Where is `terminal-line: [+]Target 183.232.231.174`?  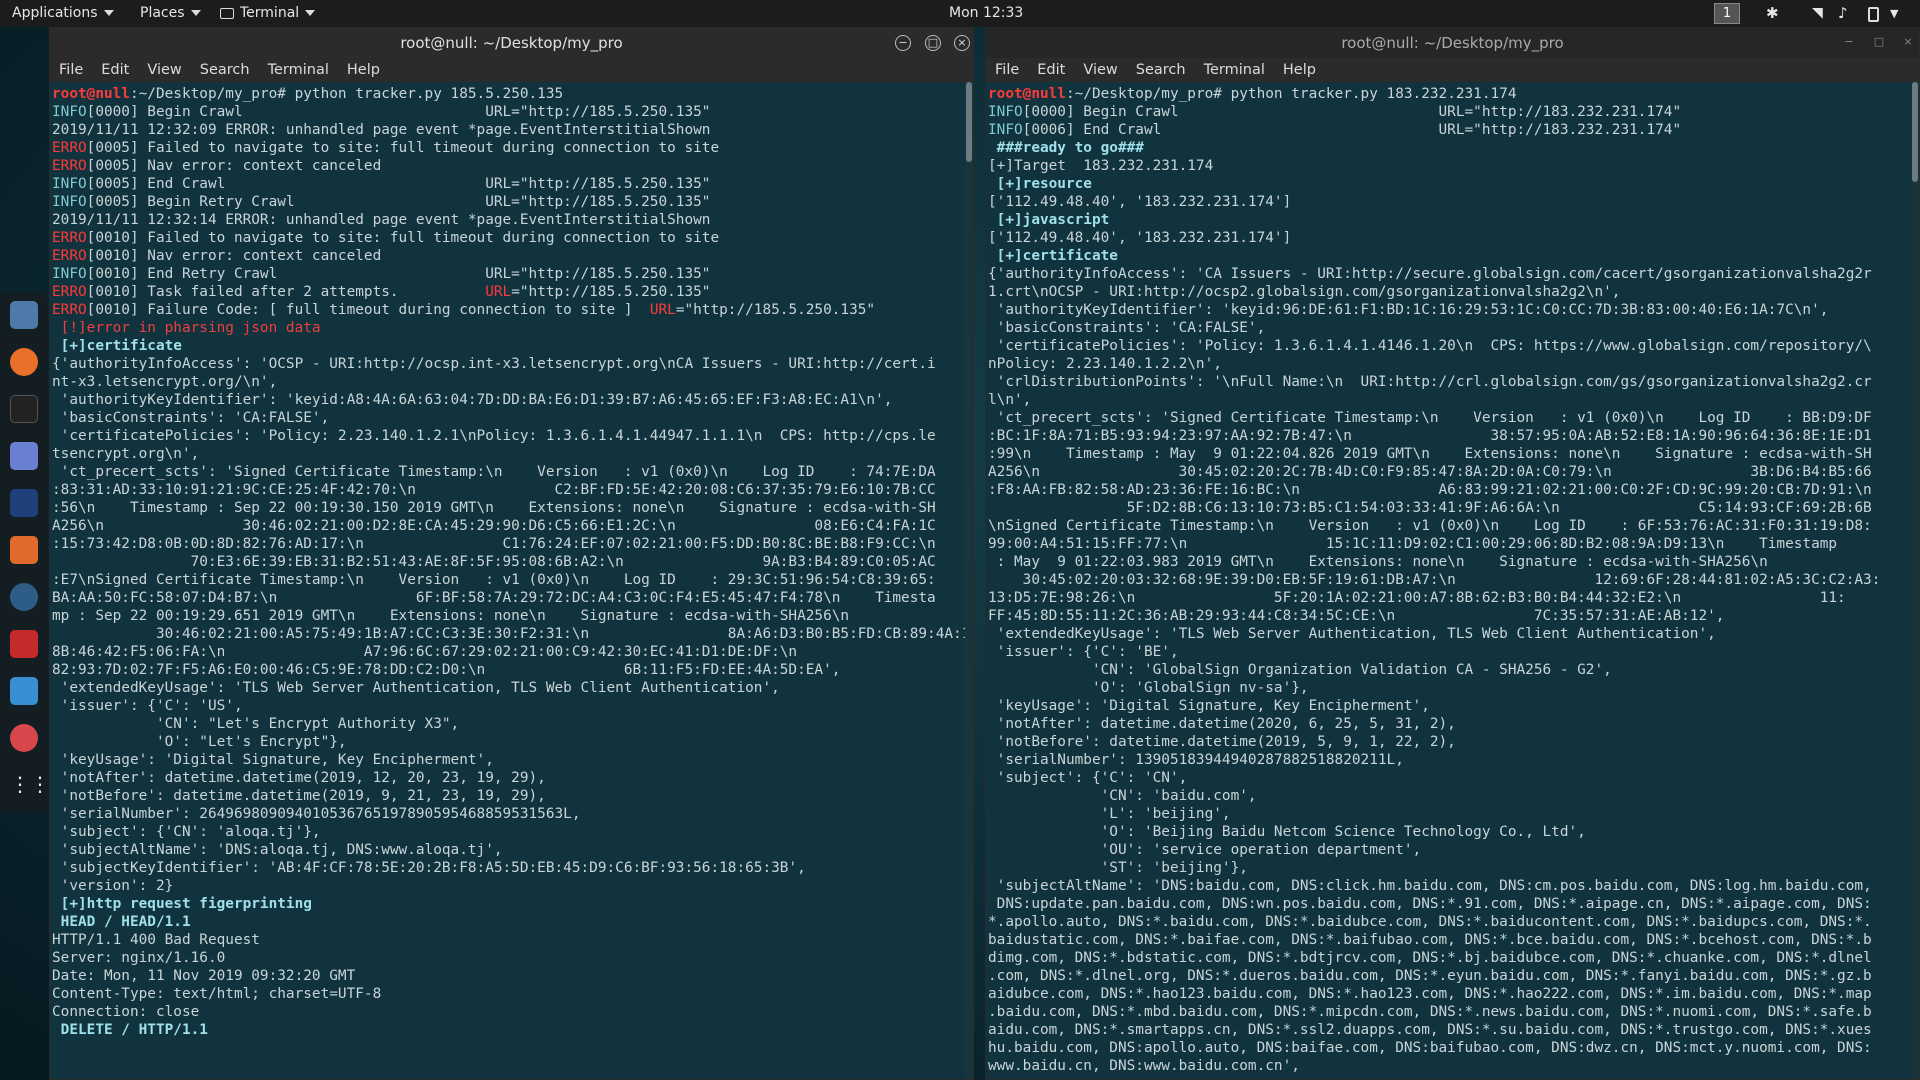 terminal-line: [+]Target 183.232.231.174 is located at coordinates (1449, 166).